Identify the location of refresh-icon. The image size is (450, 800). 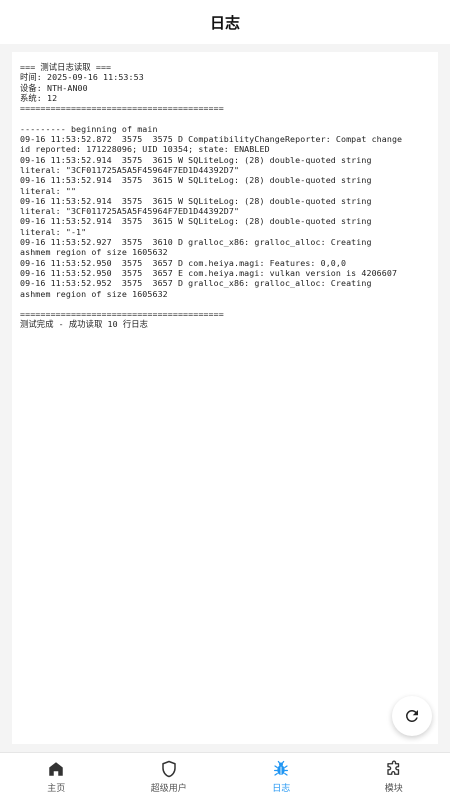
(411, 716).